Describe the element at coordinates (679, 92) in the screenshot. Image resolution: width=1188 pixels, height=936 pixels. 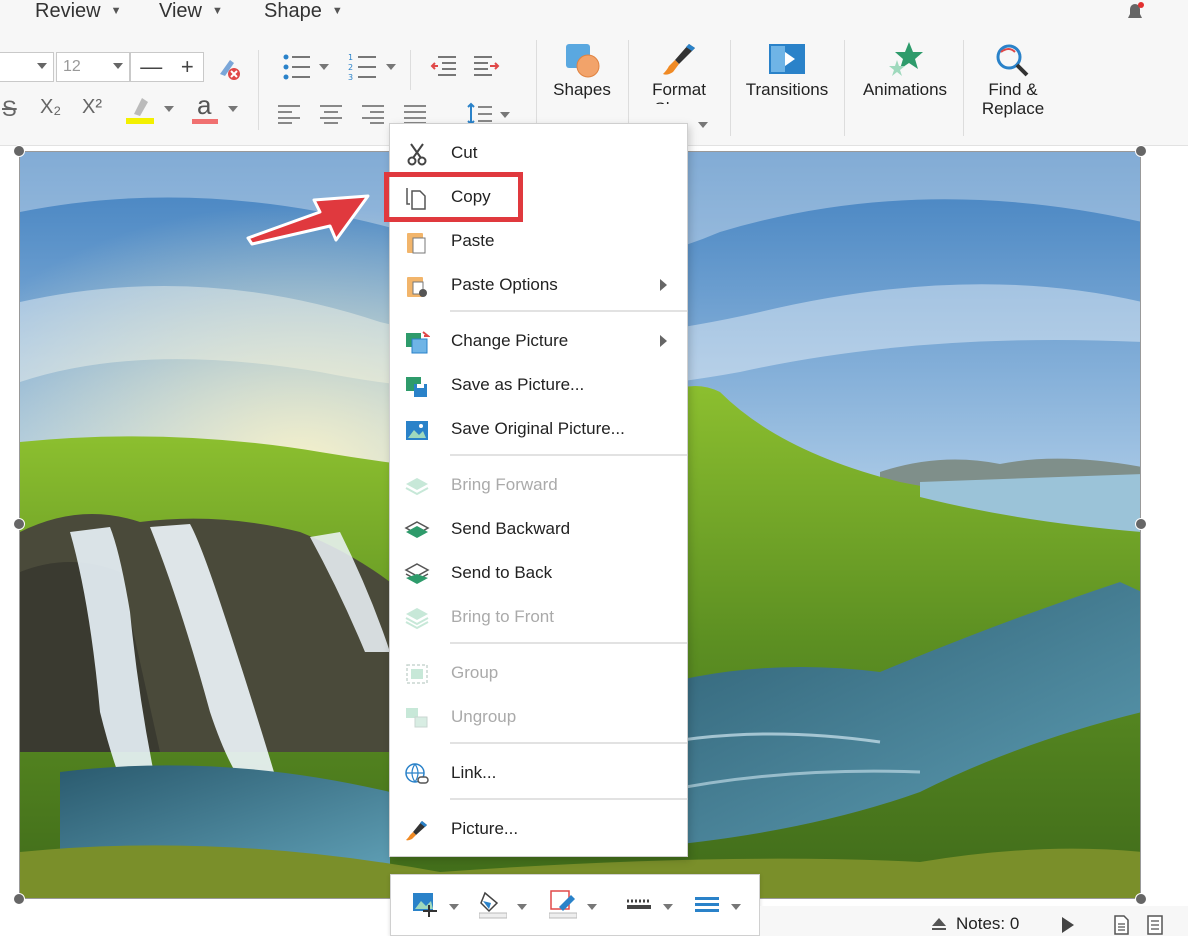
I see `format-shape-label: Format Shape` at that location.